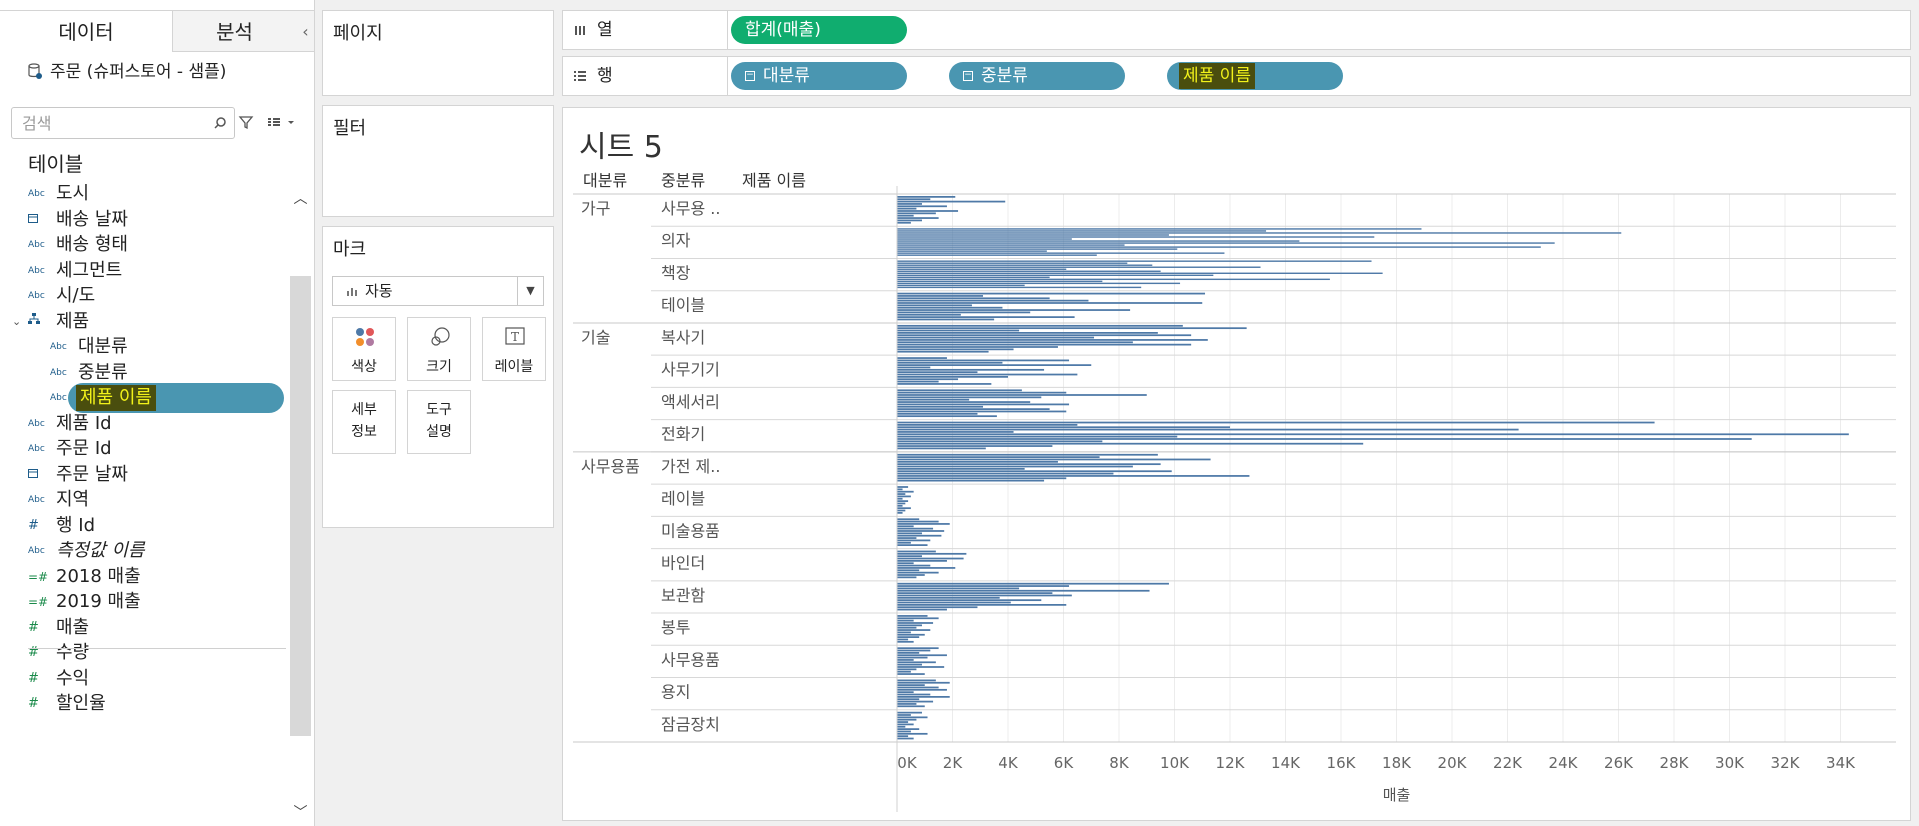 The width and height of the screenshot is (1919, 826). What do you see at coordinates (1397, 795) in the screenshot?
I see `x-axis-title: 매출` at bounding box center [1397, 795].